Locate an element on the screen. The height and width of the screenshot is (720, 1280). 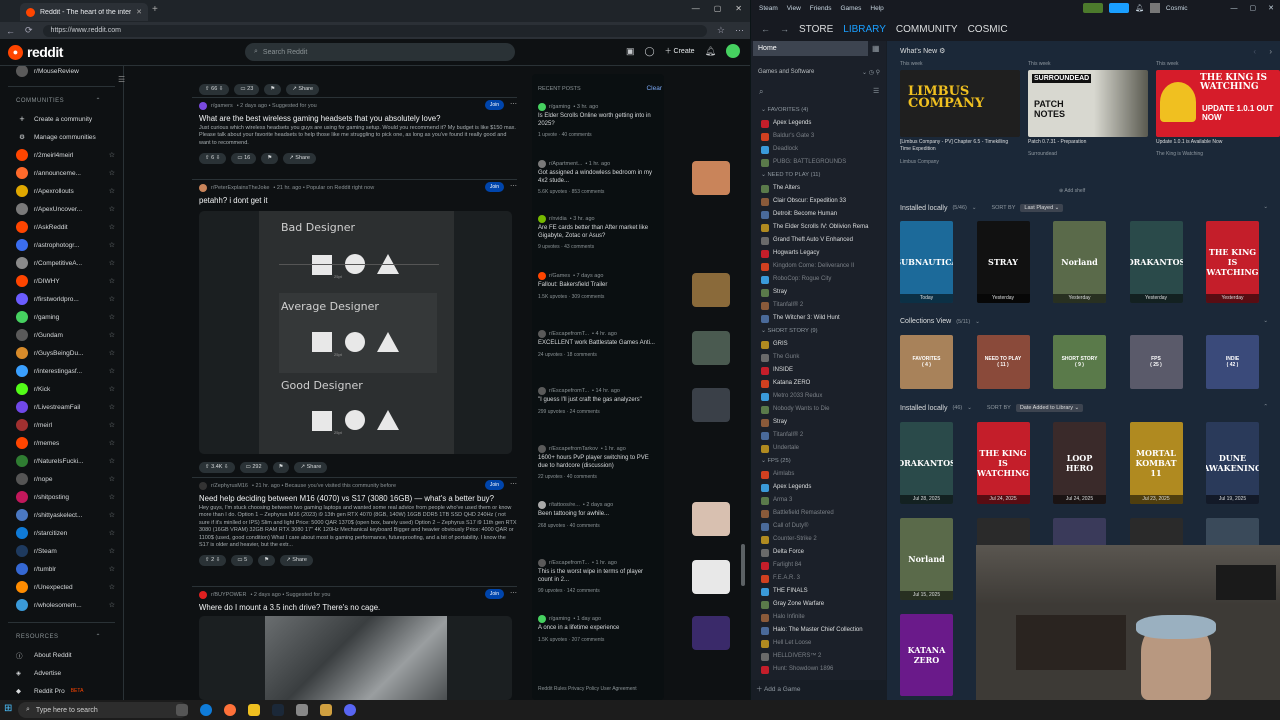
news-card-limbus: LIMBUS COMPANY is located at coordinates (960, 103).